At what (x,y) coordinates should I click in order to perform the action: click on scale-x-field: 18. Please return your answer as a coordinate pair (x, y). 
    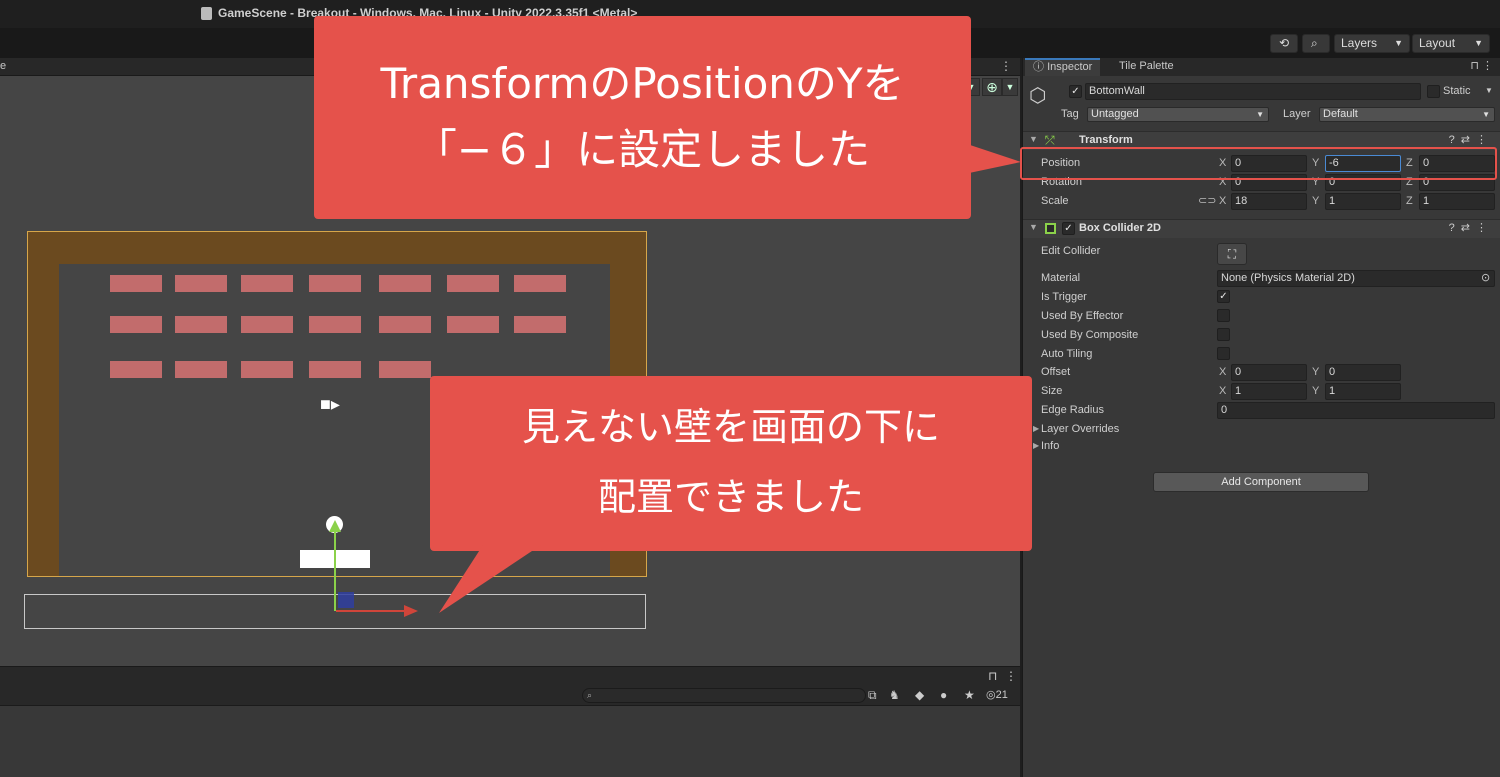
    Looking at the image, I should click on (1269, 201).